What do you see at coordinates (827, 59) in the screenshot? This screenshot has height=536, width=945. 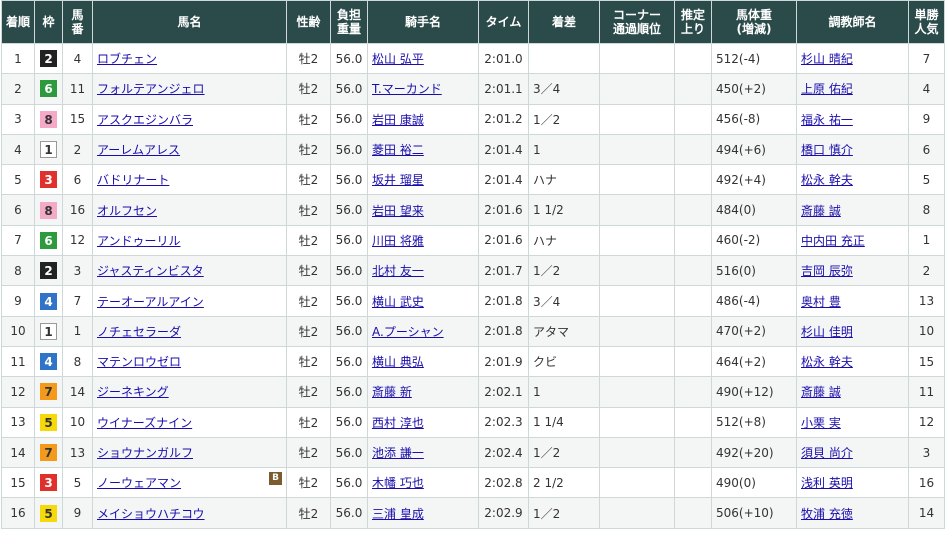 I see `trainer-link: 杉山 晴紀` at bounding box center [827, 59].